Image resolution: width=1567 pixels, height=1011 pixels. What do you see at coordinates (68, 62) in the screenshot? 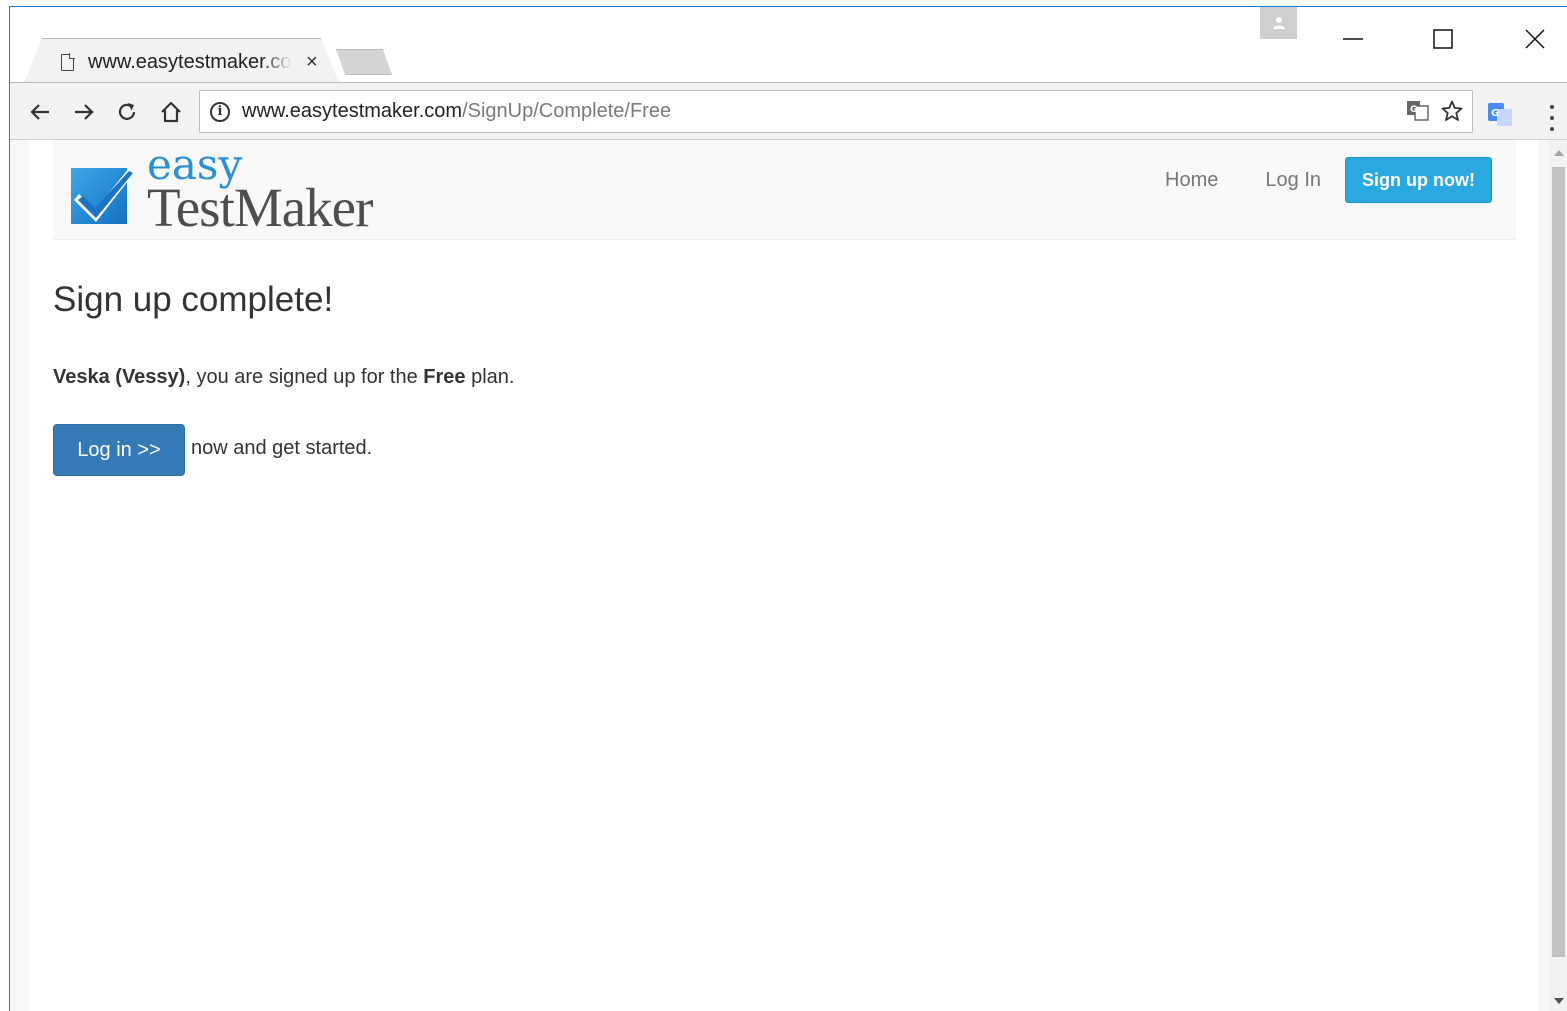
I see `page-icon` at bounding box center [68, 62].